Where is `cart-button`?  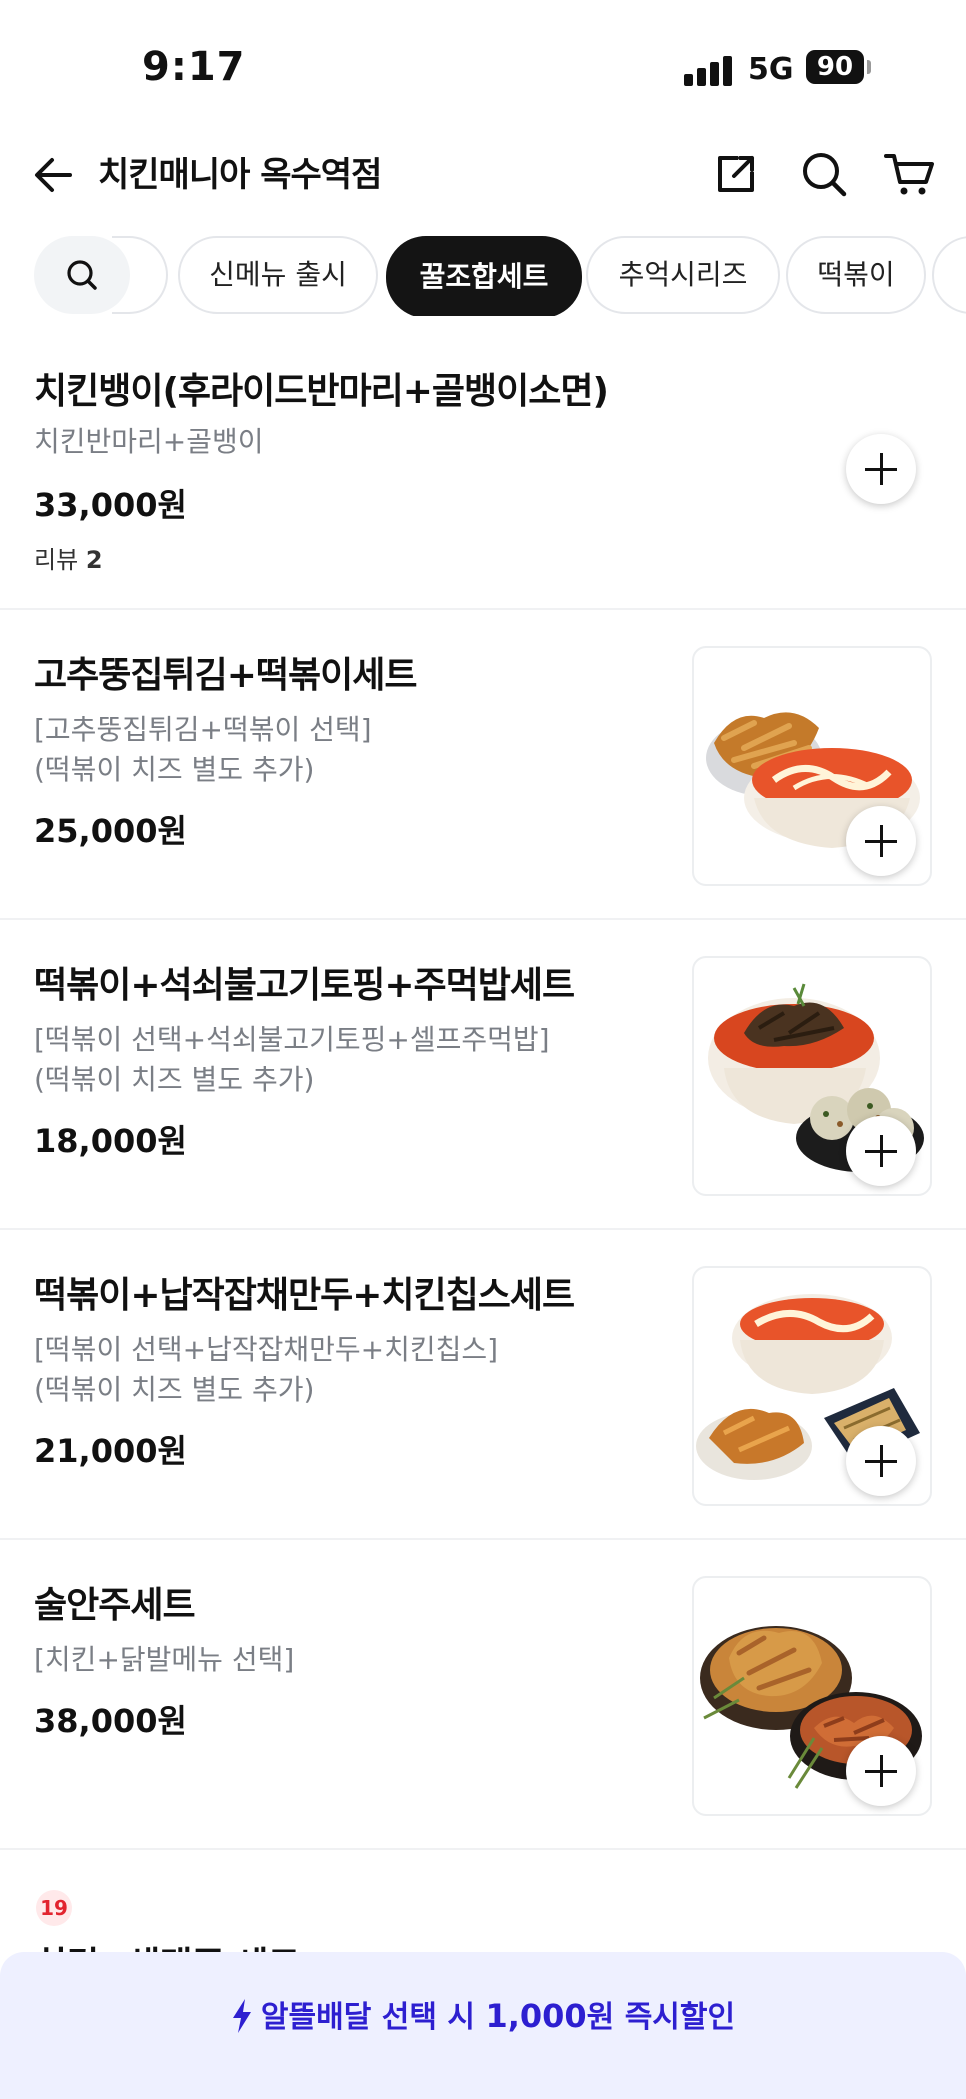
cart-button is located at coordinates (910, 174).